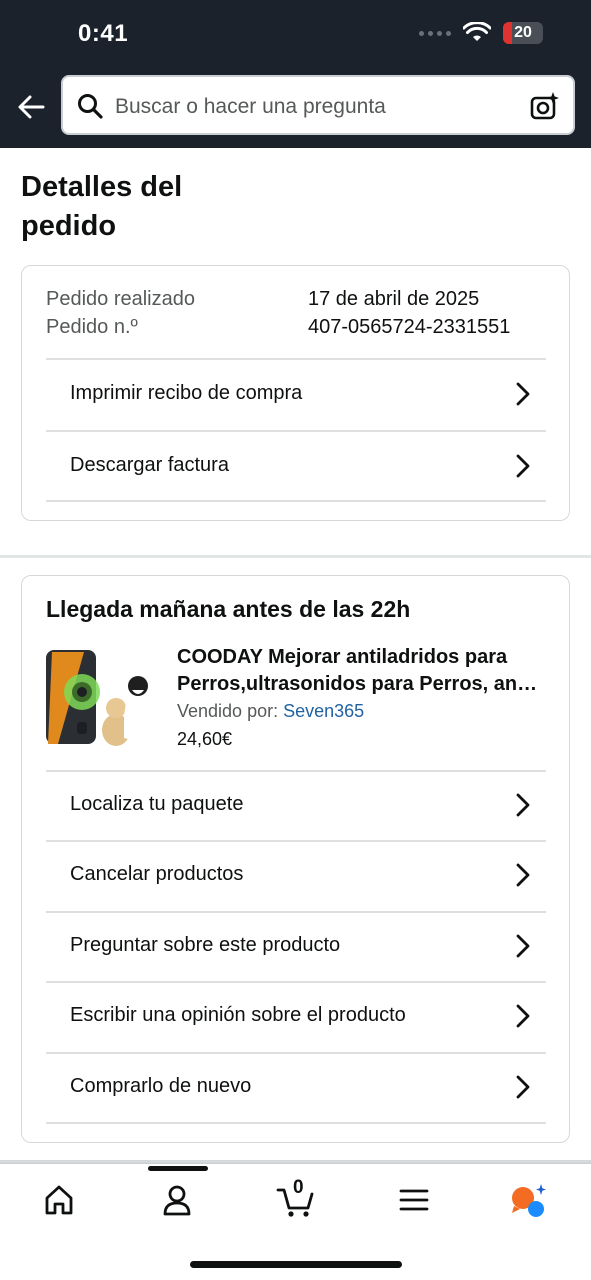  What do you see at coordinates (298, 1187) in the screenshot?
I see `cart-count: 0` at bounding box center [298, 1187].